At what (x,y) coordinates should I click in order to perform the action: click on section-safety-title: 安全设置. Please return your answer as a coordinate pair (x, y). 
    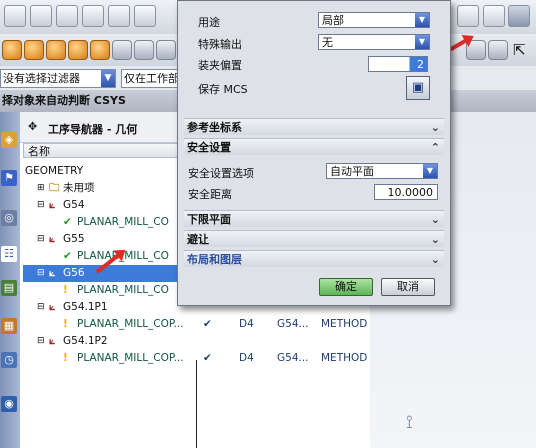
    Looking at the image, I should click on (209, 147).